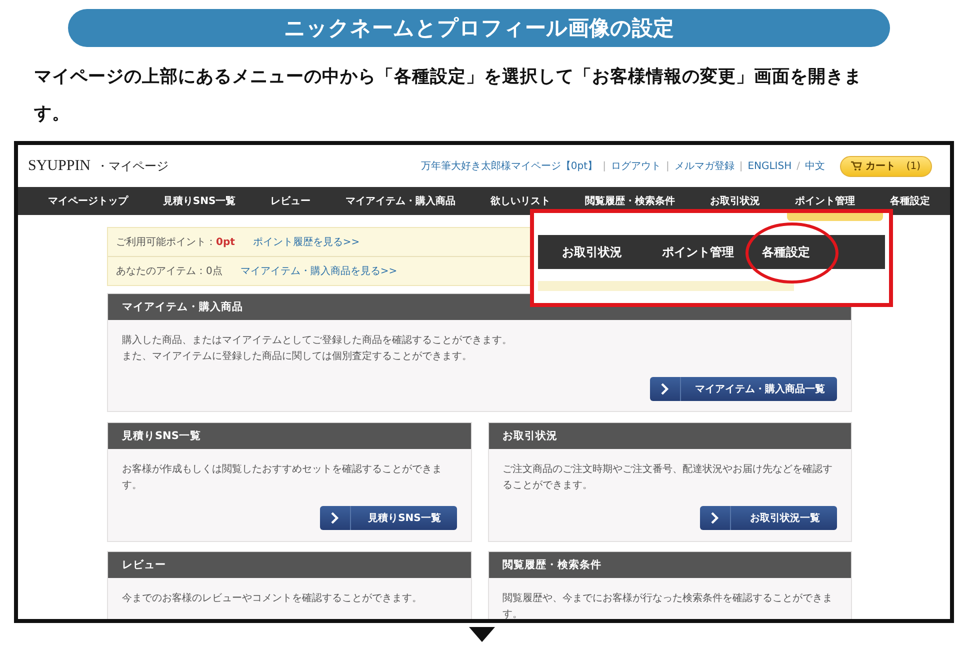  Describe the element at coordinates (289, 565) in the screenshot. I see `card-title: レビュー` at that location.